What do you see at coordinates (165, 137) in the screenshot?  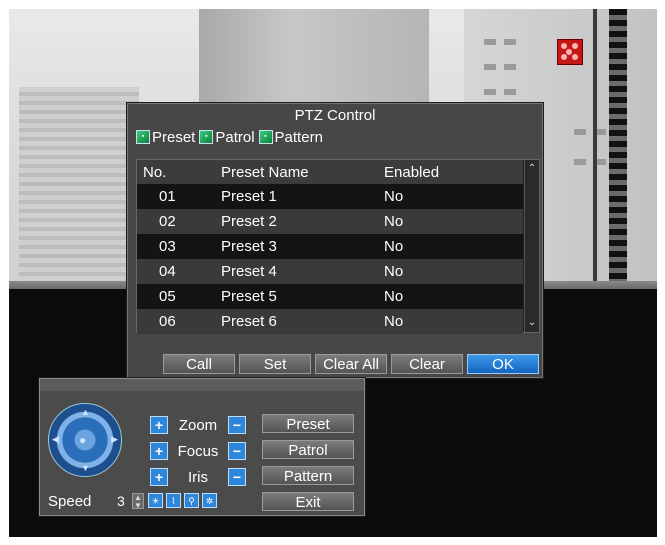 I see `tab-preset: ▪ Preset` at bounding box center [165, 137].